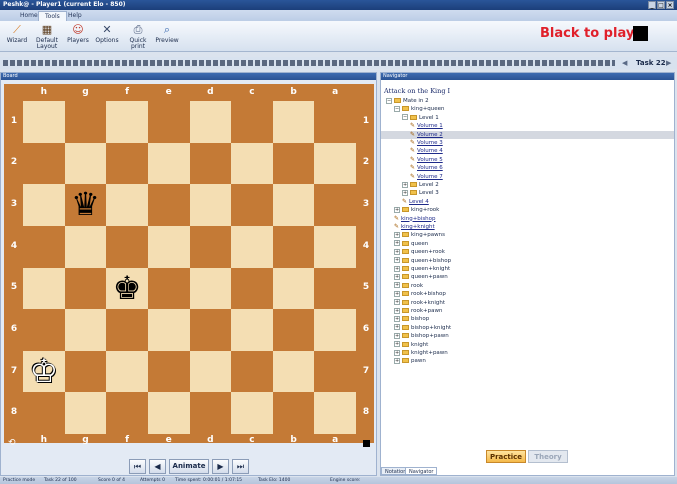 The width and height of the screenshot is (677, 484). I want to click on tree-folder: + king+pawns, so click(527, 235).